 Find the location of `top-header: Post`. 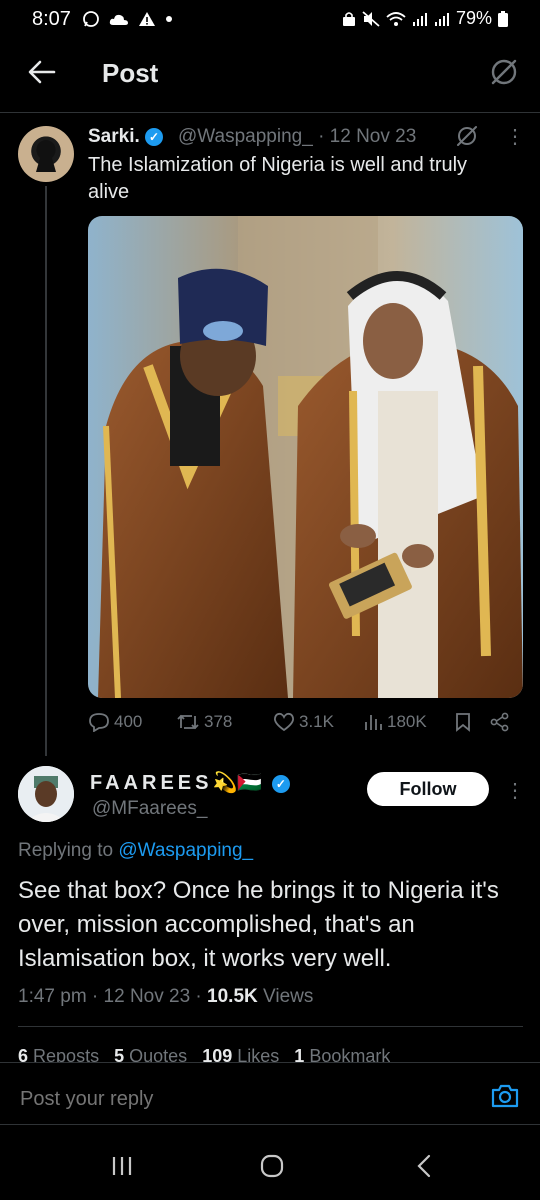

top-header: Post is located at coordinates (270, 76).